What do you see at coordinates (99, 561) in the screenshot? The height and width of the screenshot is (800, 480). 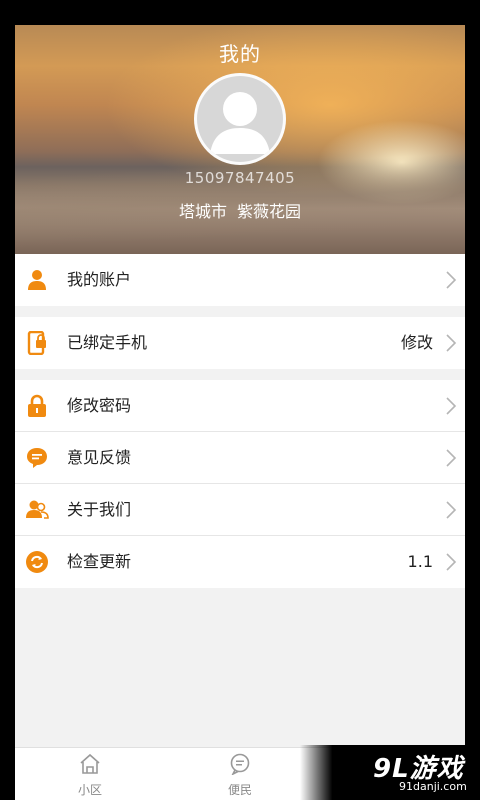 I see `menu-item-label: 检查更新` at bounding box center [99, 561].